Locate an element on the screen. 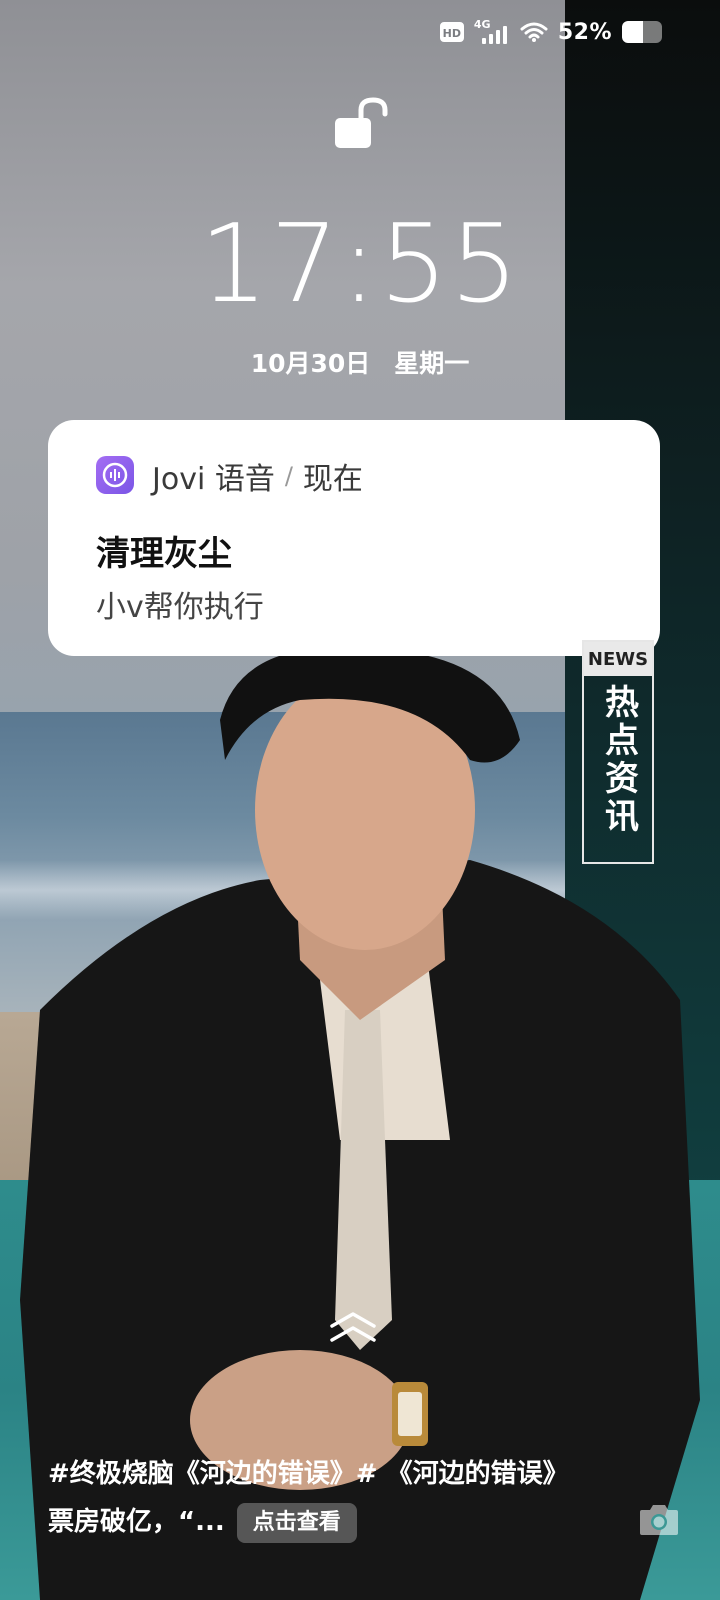  notification-card: Jovi 语音 / 现在 清理灰尘 小v帮你执行 is located at coordinates (354, 538).